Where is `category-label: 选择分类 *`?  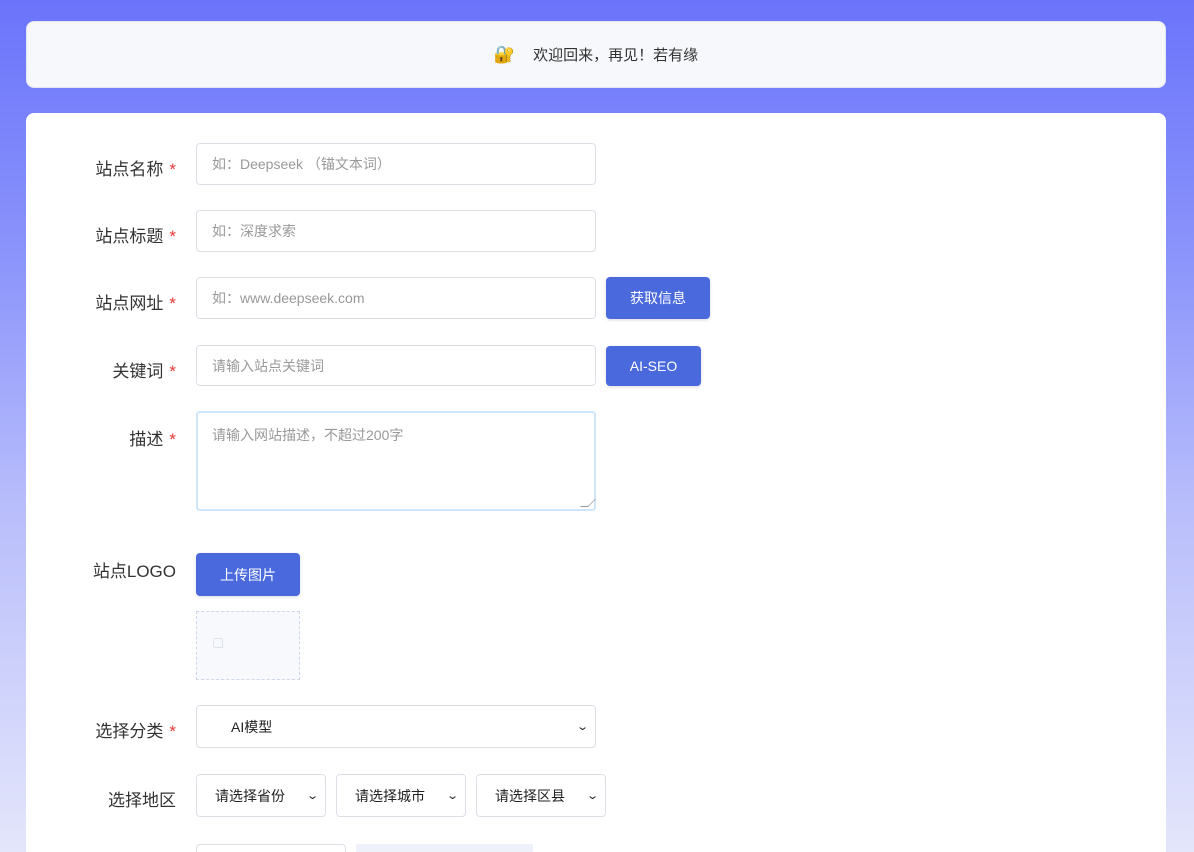 category-label: 选择分类 * is located at coordinates (135, 731).